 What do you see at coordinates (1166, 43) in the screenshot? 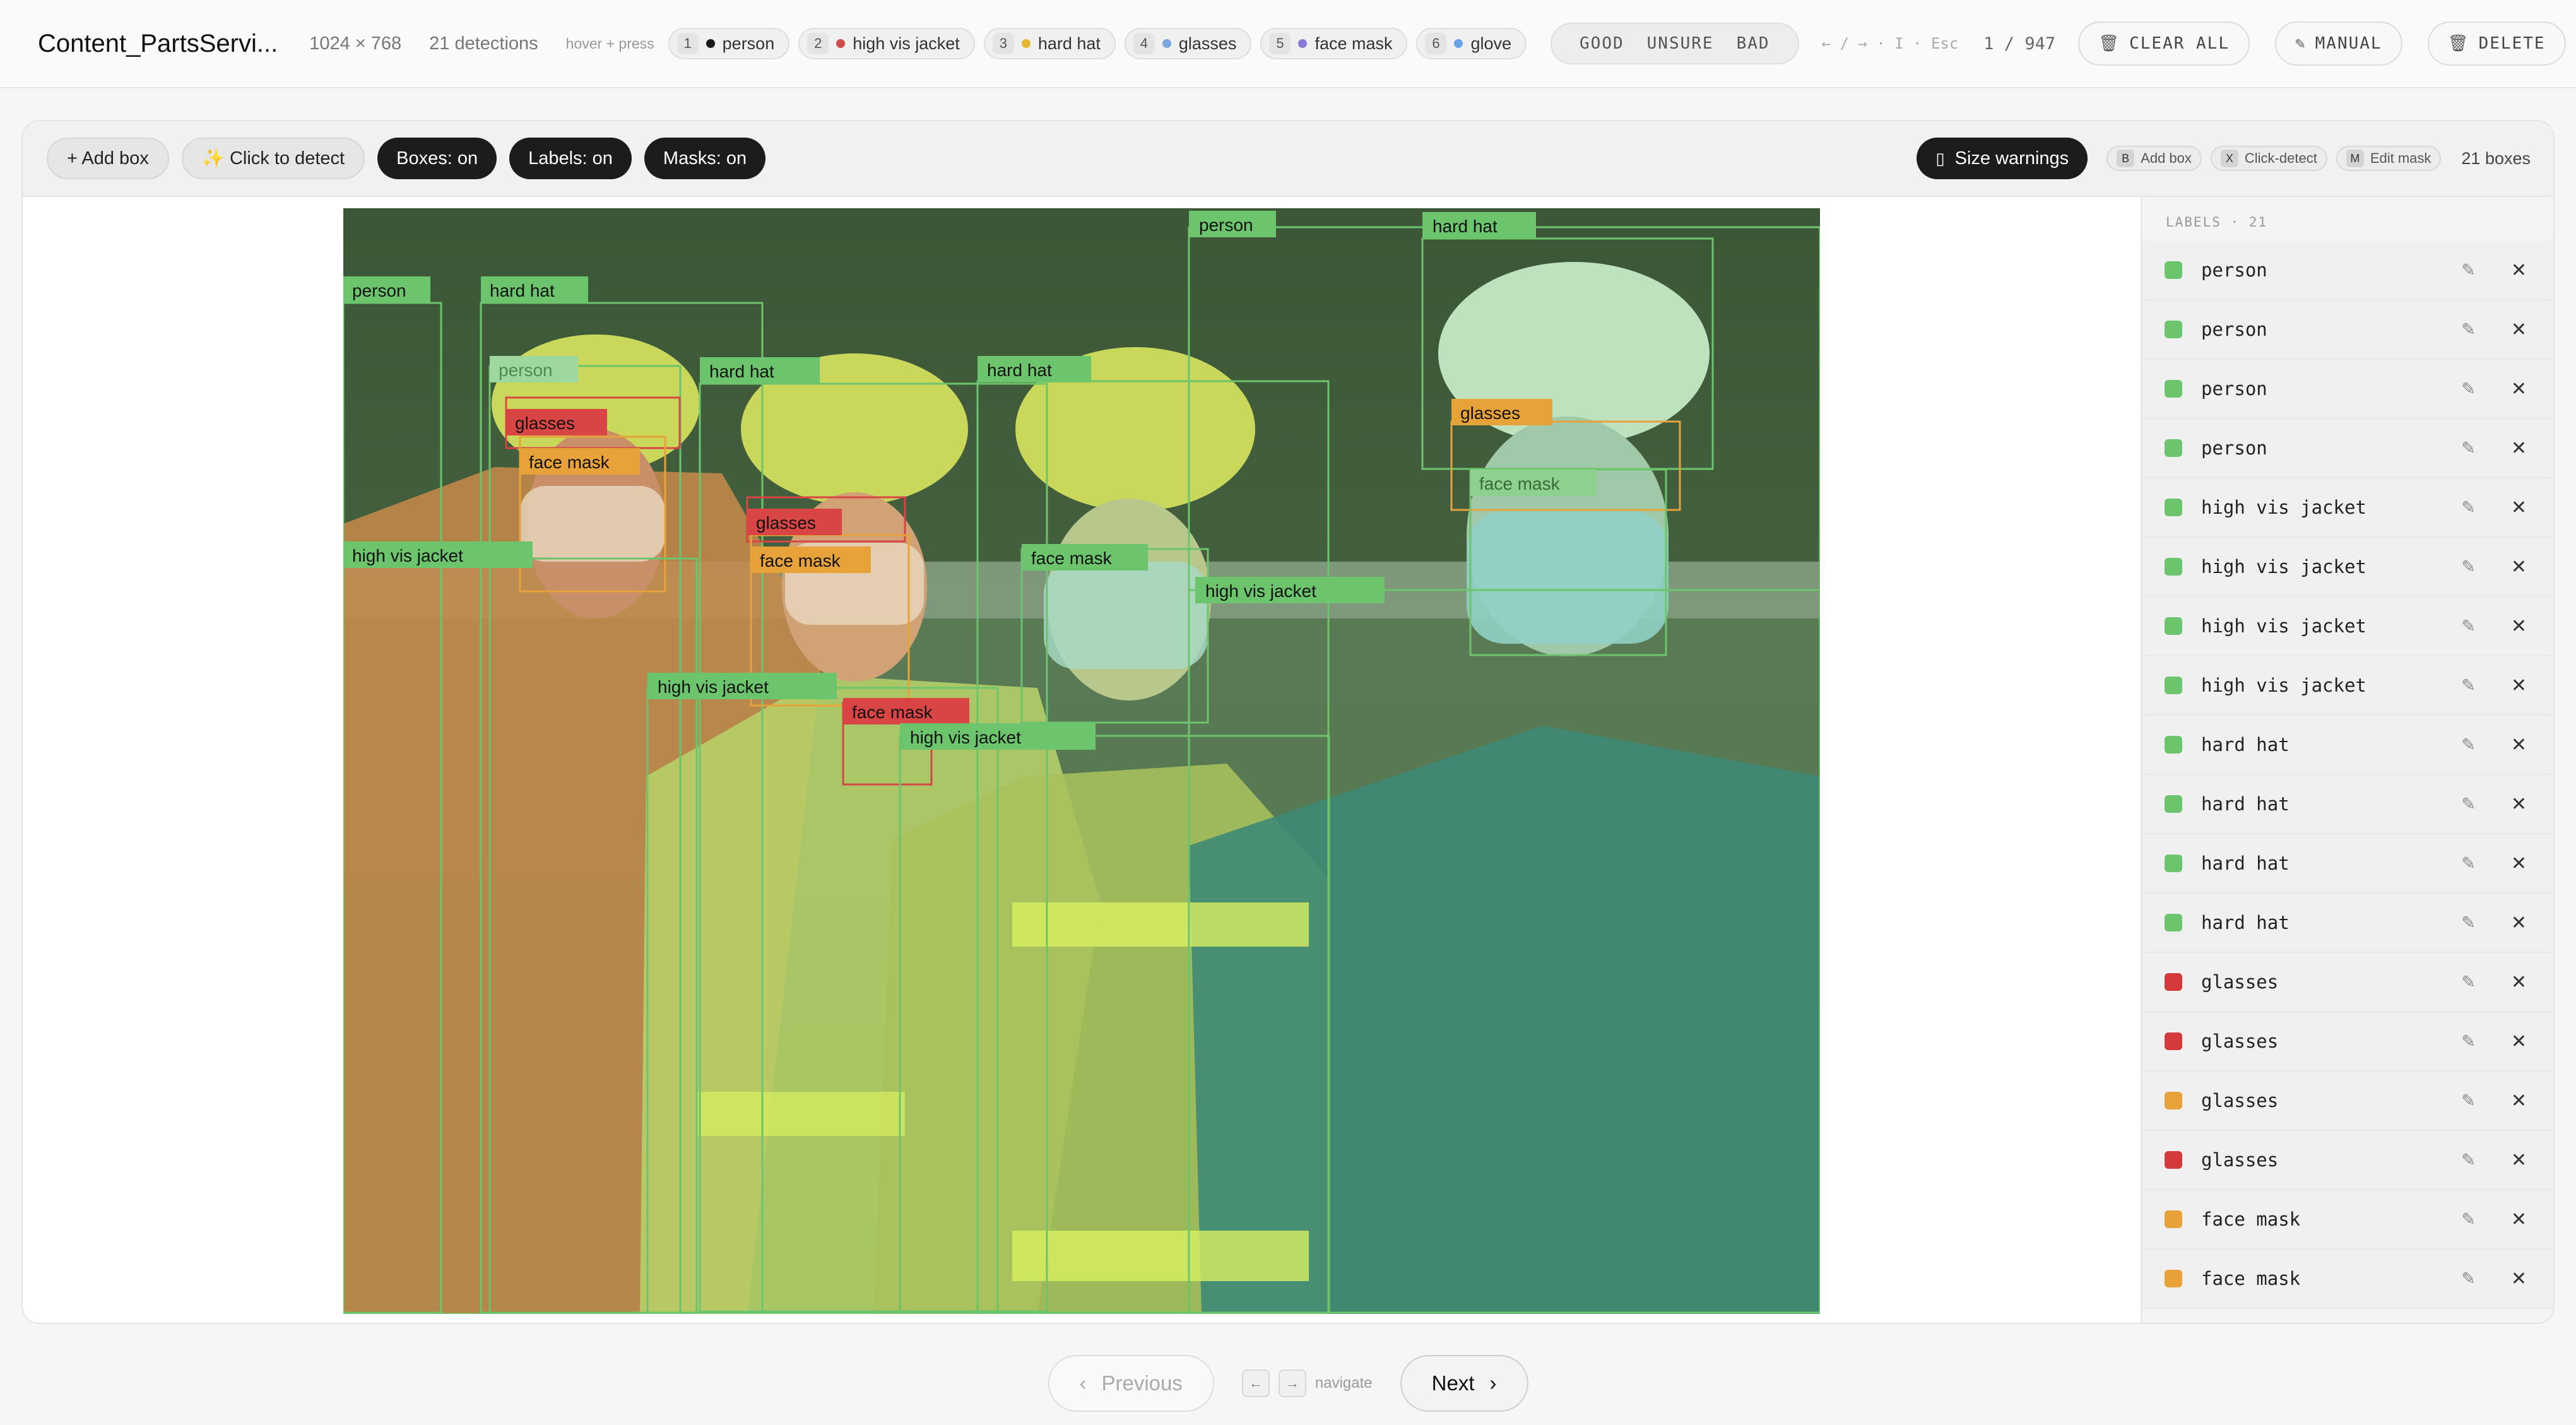
I see `class-color-dot` at bounding box center [1166, 43].